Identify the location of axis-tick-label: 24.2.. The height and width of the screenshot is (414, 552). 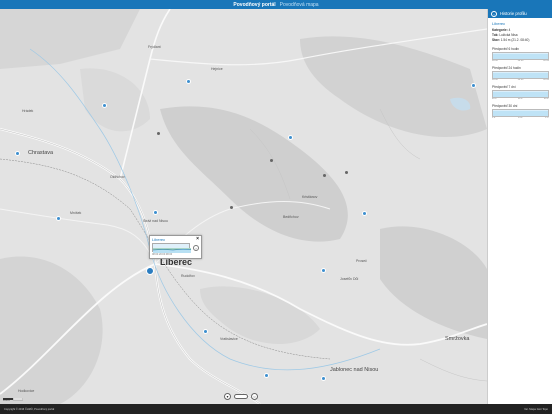
(546, 99).